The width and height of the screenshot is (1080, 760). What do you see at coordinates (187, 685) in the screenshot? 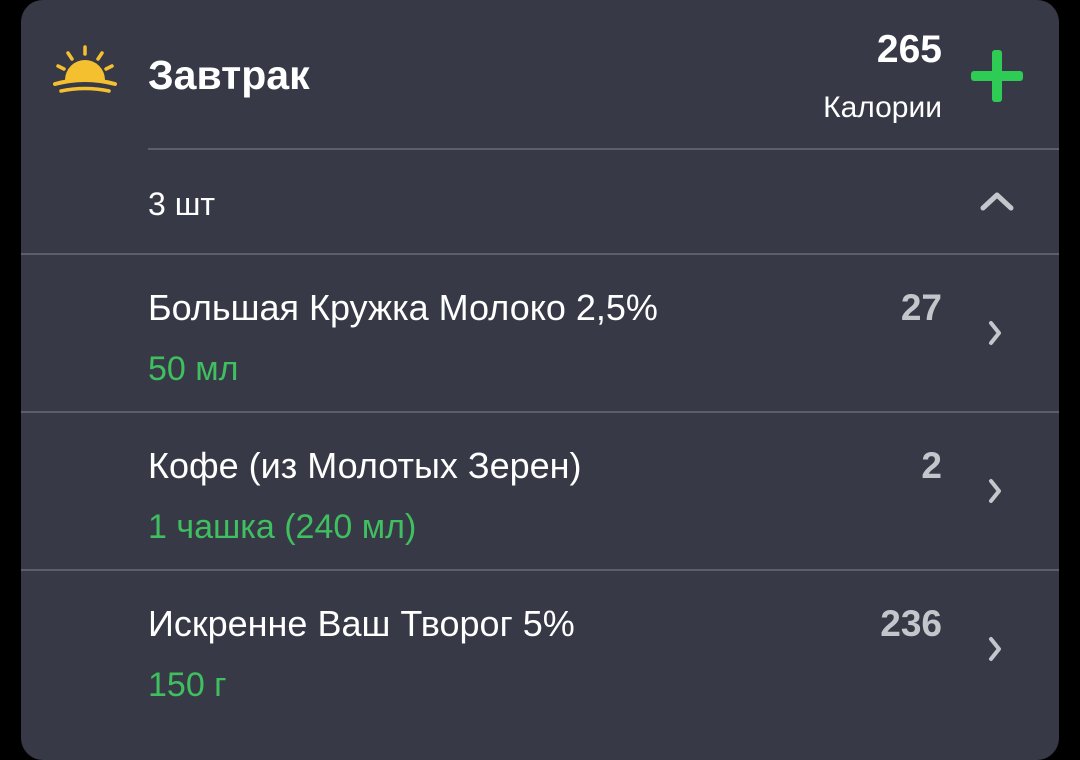
I see `food-portion: 150 г` at bounding box center [187, 685].